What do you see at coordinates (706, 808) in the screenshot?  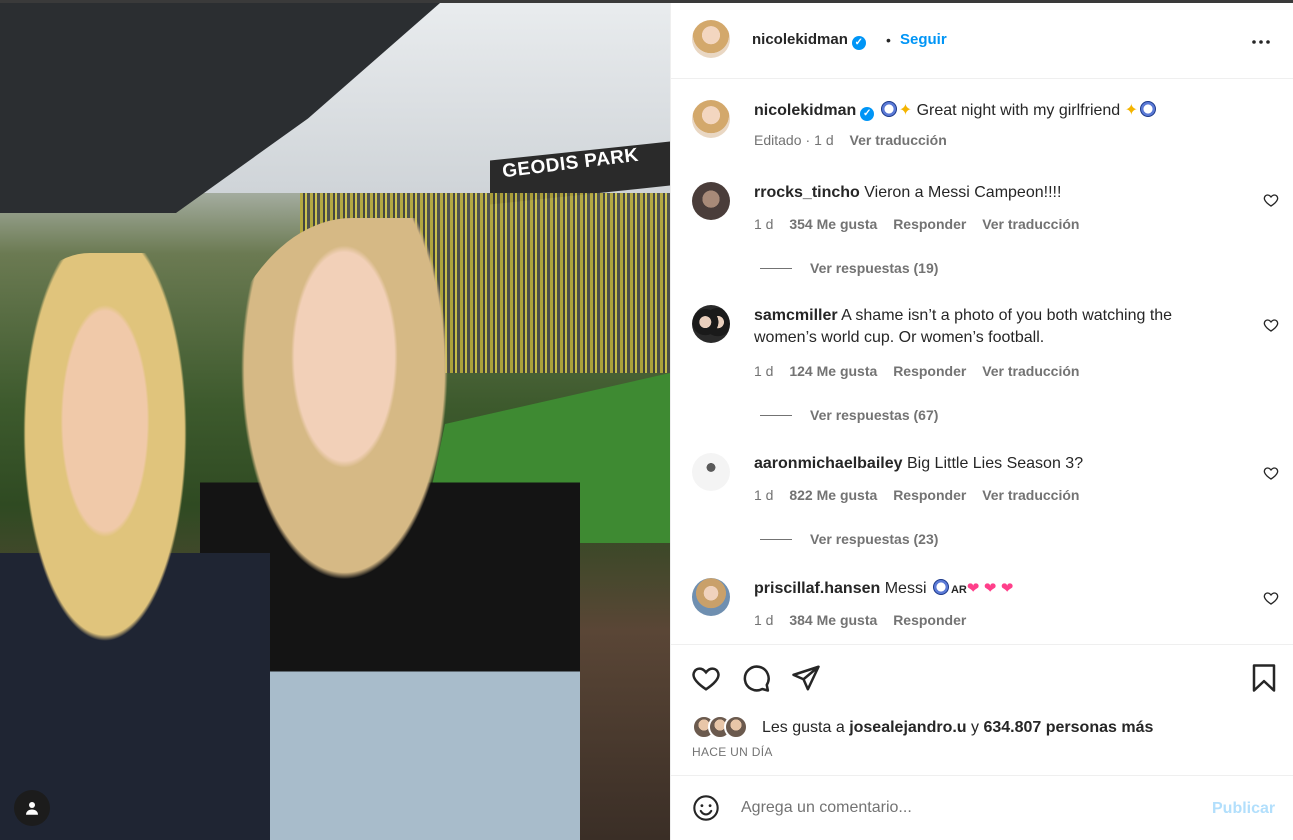 I see `emoji-icon` at bounding box center [706, 808].